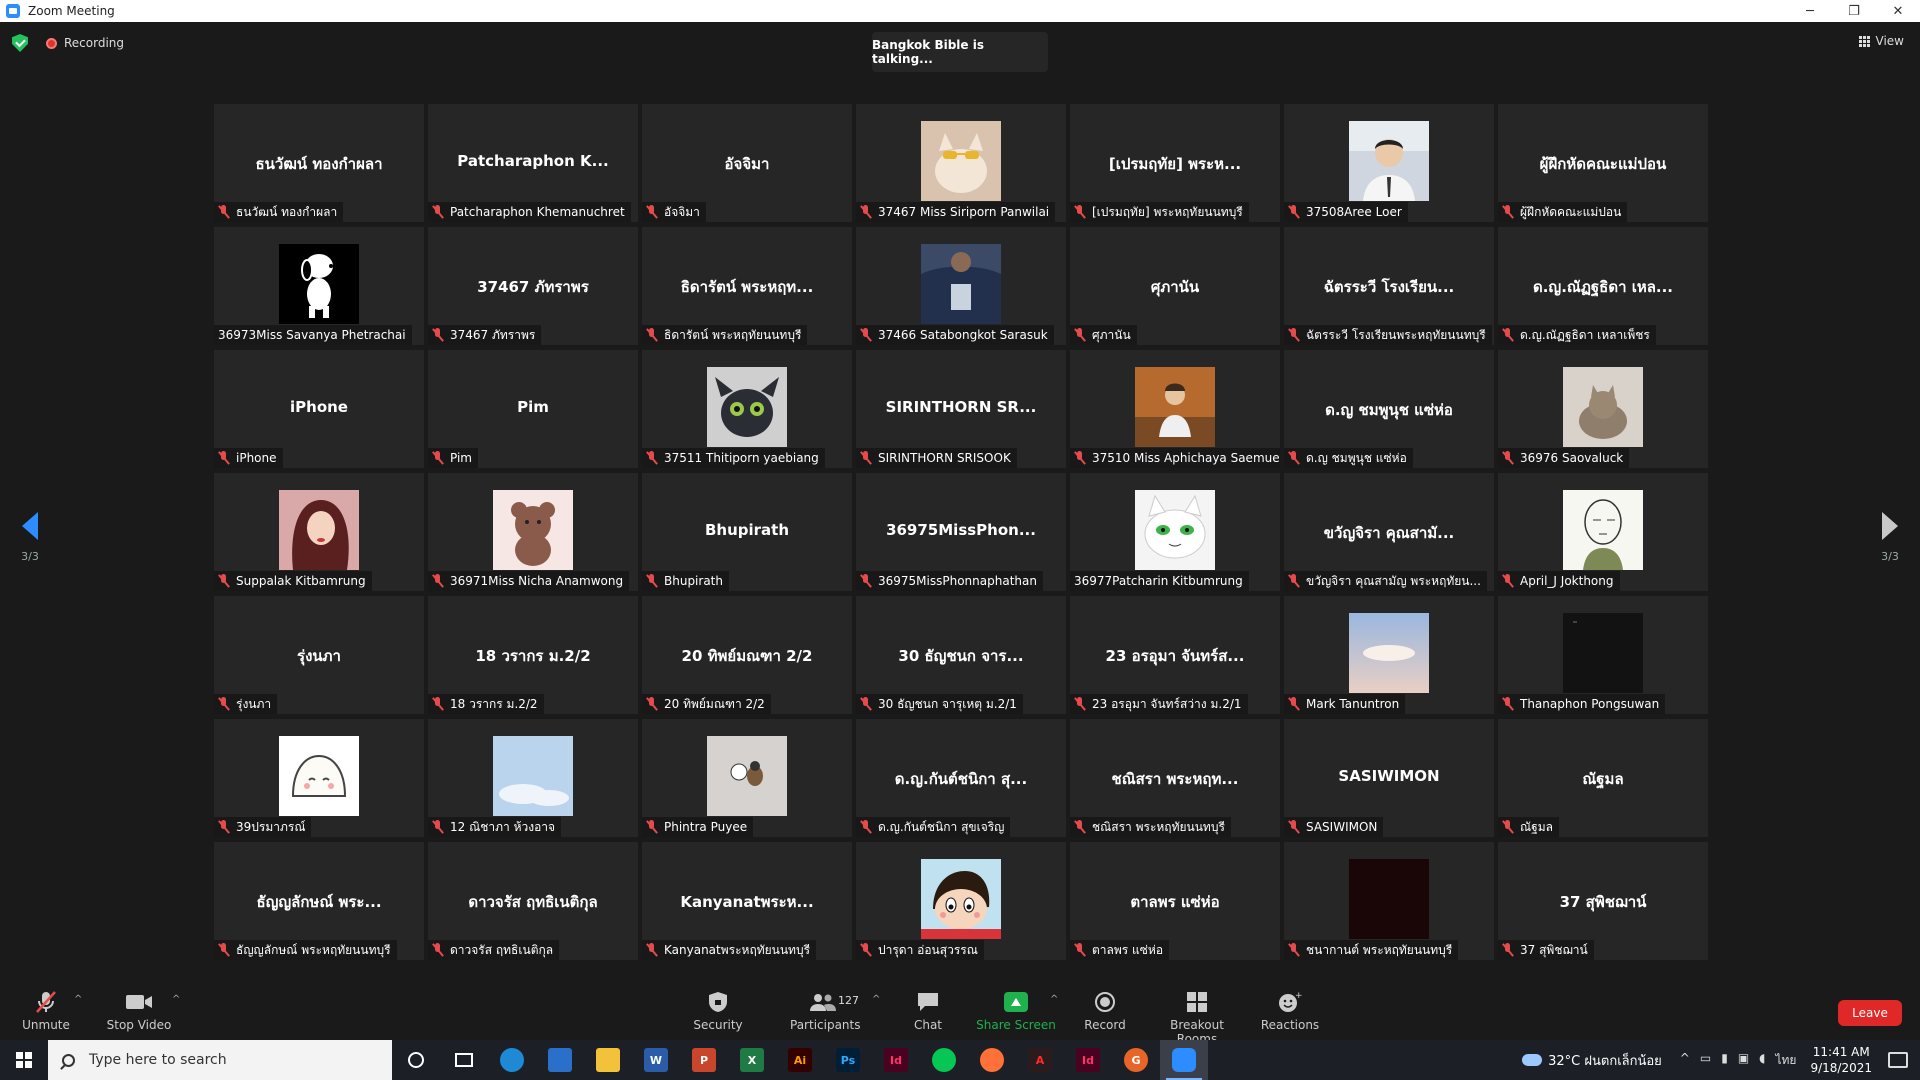  I want to click on participant-tile: iPhone iPhone, so click(319, 409).